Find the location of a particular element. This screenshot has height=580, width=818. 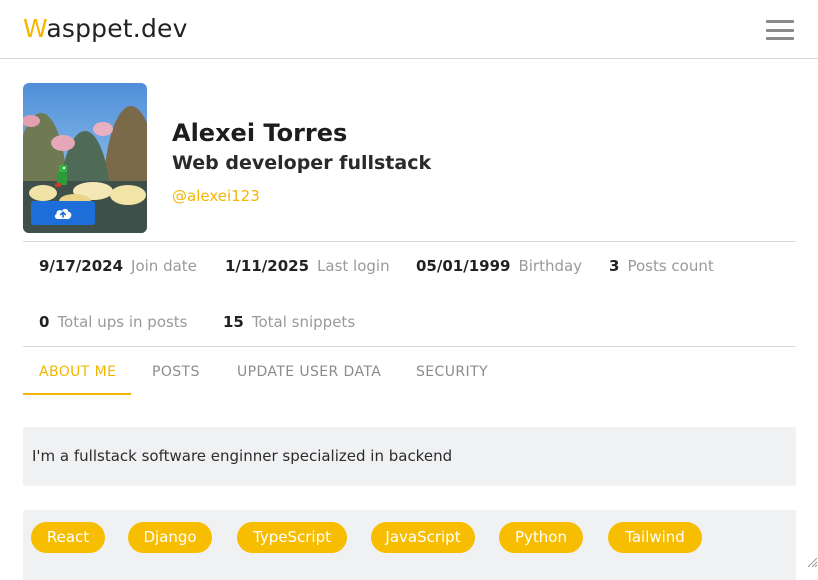

cloud-upload-icon is located at coordinates (63, 213).